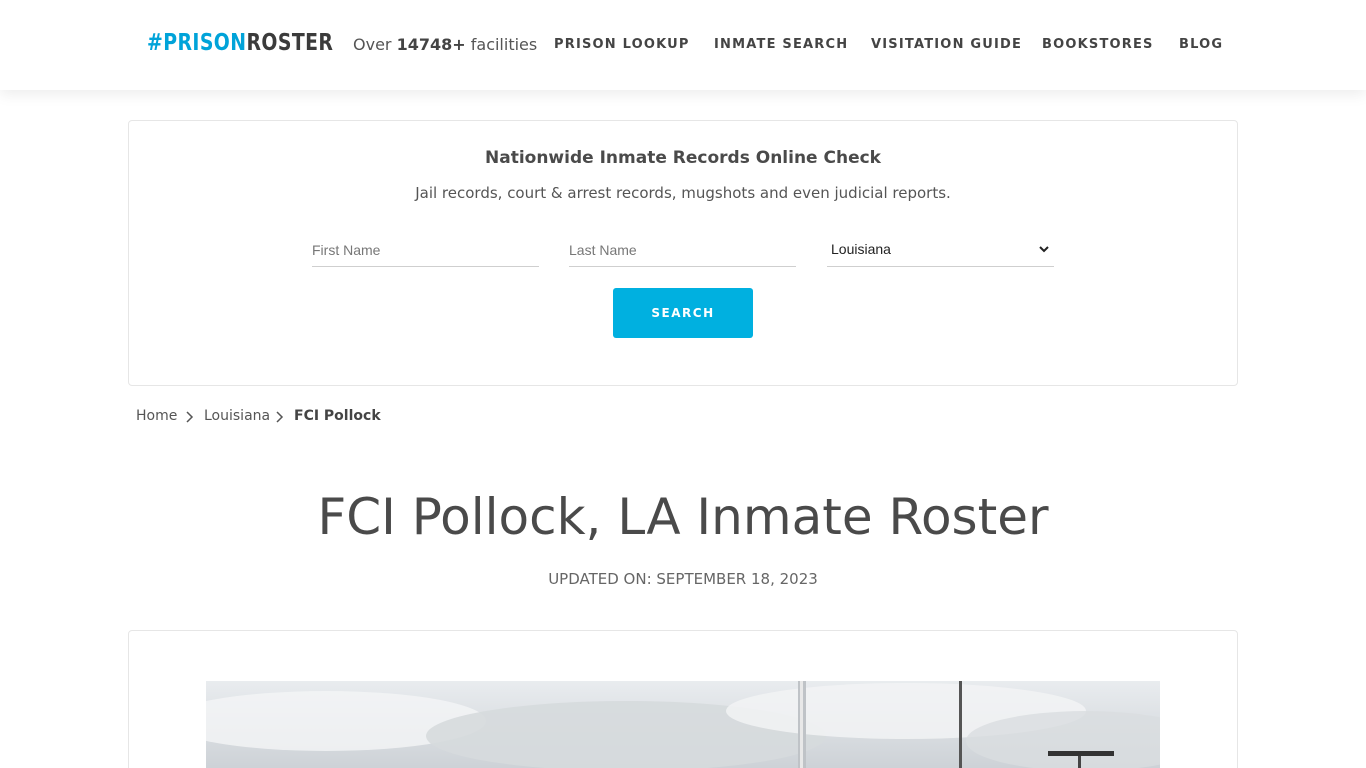 The height and width of the screenshot is (768, 1366). I want to click on breadcrumb-current: FCI Pollock, so click(337, 416).